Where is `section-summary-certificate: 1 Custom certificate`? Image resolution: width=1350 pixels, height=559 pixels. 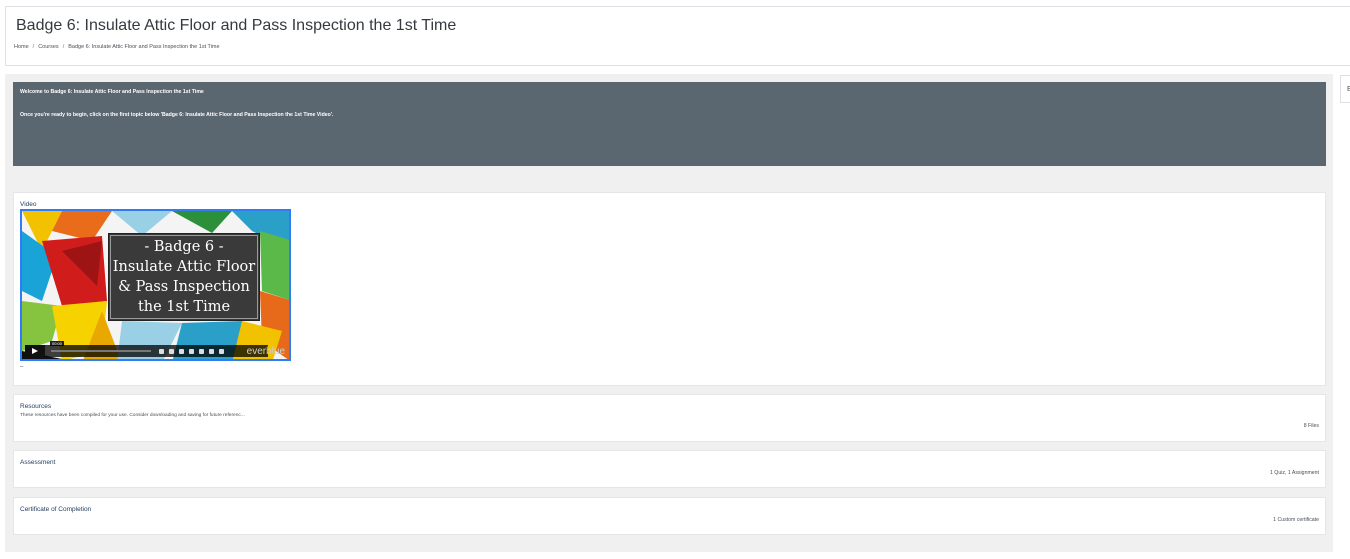 section-summary-certificate: 1 Custom certificate is located at coordinates (1296, 520).